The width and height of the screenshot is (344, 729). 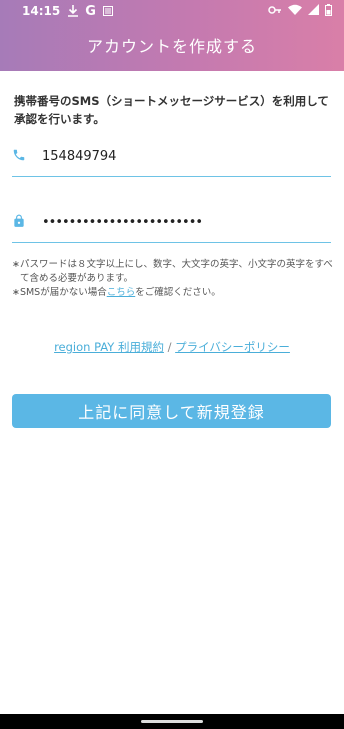 What do you see at coordinates (295, 11) in the screenshot?
I see `wifi-icon` at bounding box center [295, 11].